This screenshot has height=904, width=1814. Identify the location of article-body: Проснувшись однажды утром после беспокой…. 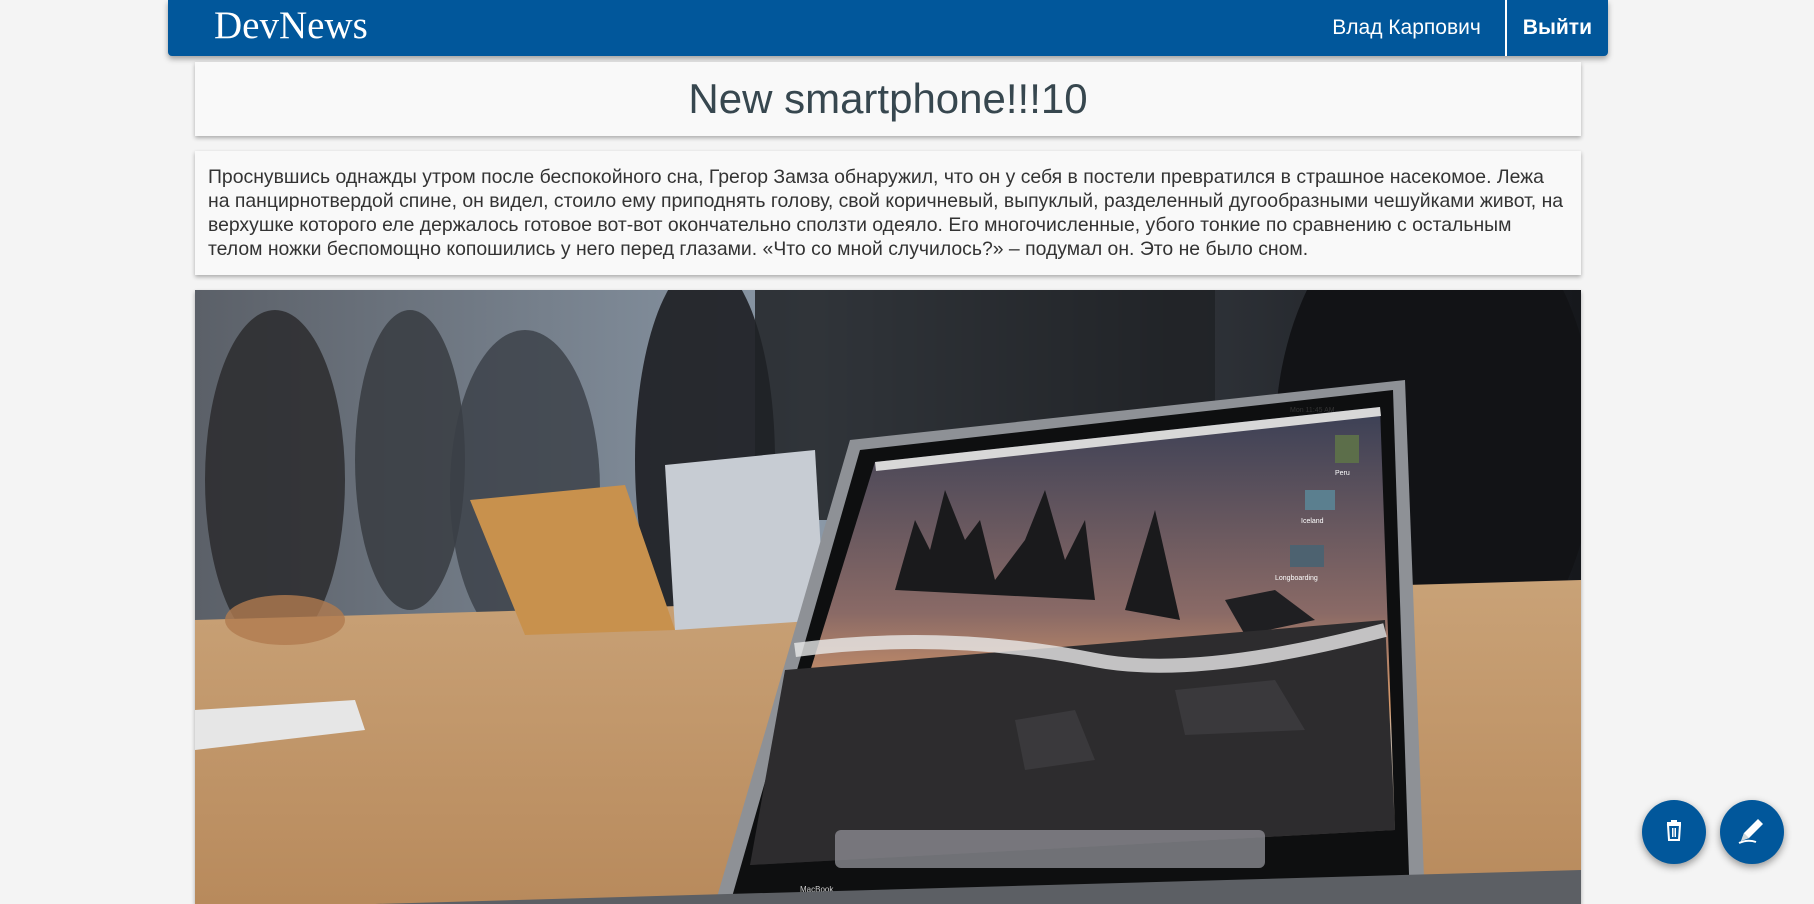
(886, 213).